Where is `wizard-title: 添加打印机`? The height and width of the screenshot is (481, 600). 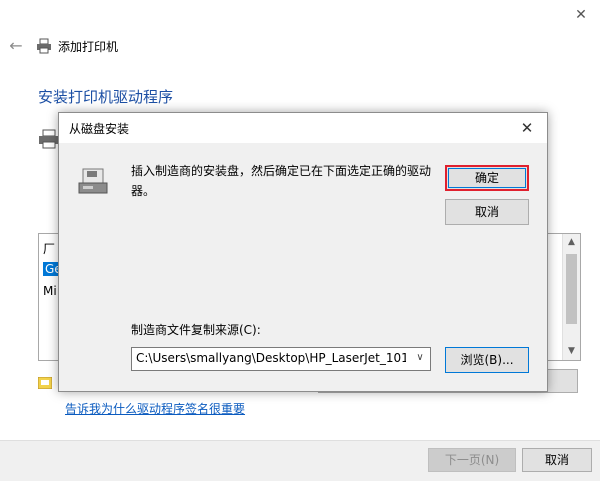 wizard-title: 添加打印机 is located at coordinates (88, 47).